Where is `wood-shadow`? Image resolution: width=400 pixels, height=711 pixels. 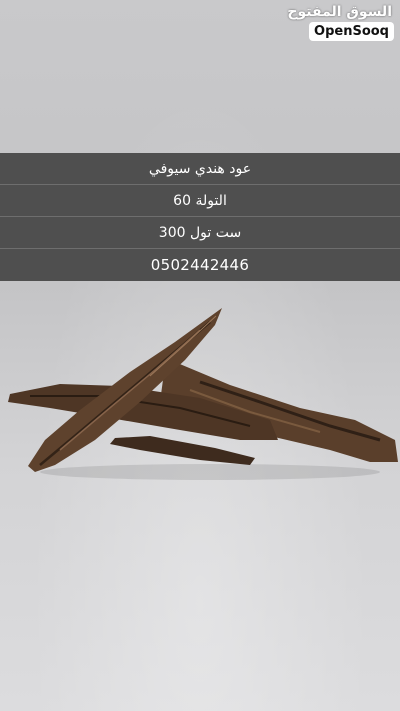
wood-shadow is located at coordinates (210, 472).